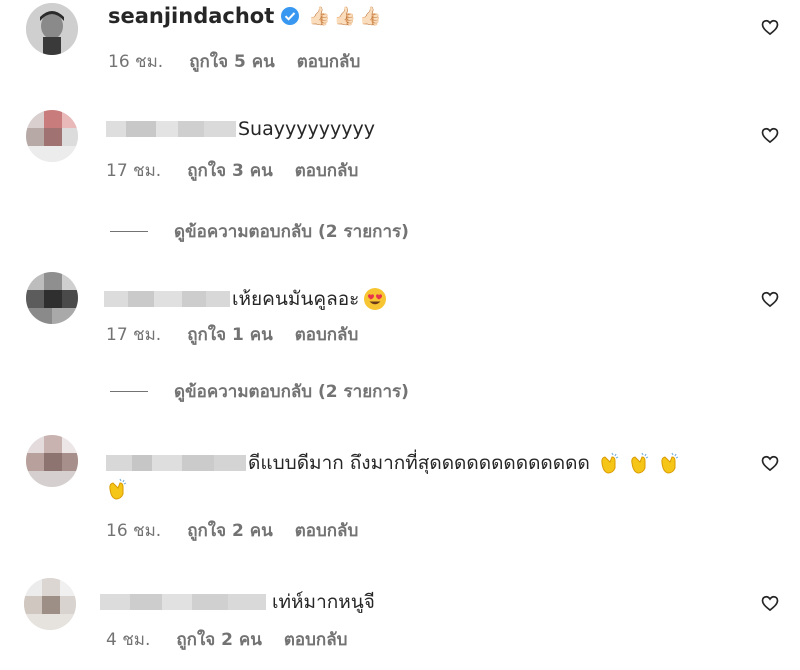  Describe the element at coordinates (191, 16) in the screenshot. I see `username: seanjindachot` at that location.